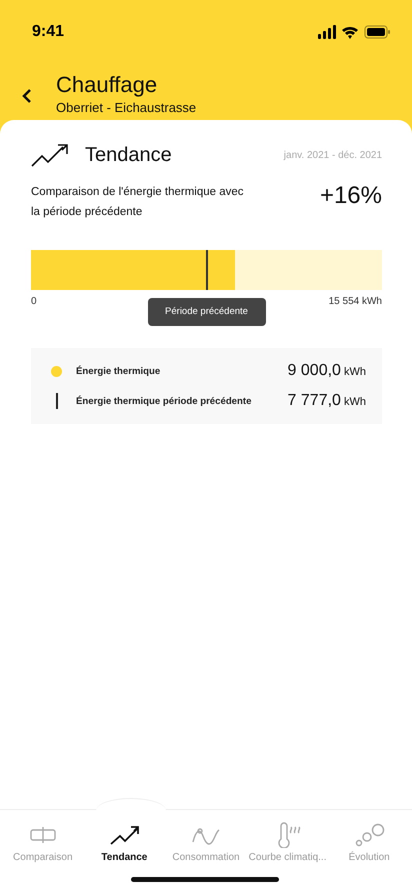 The image size is (412, 890). I want to click on battery-icon, so click(377, 32).